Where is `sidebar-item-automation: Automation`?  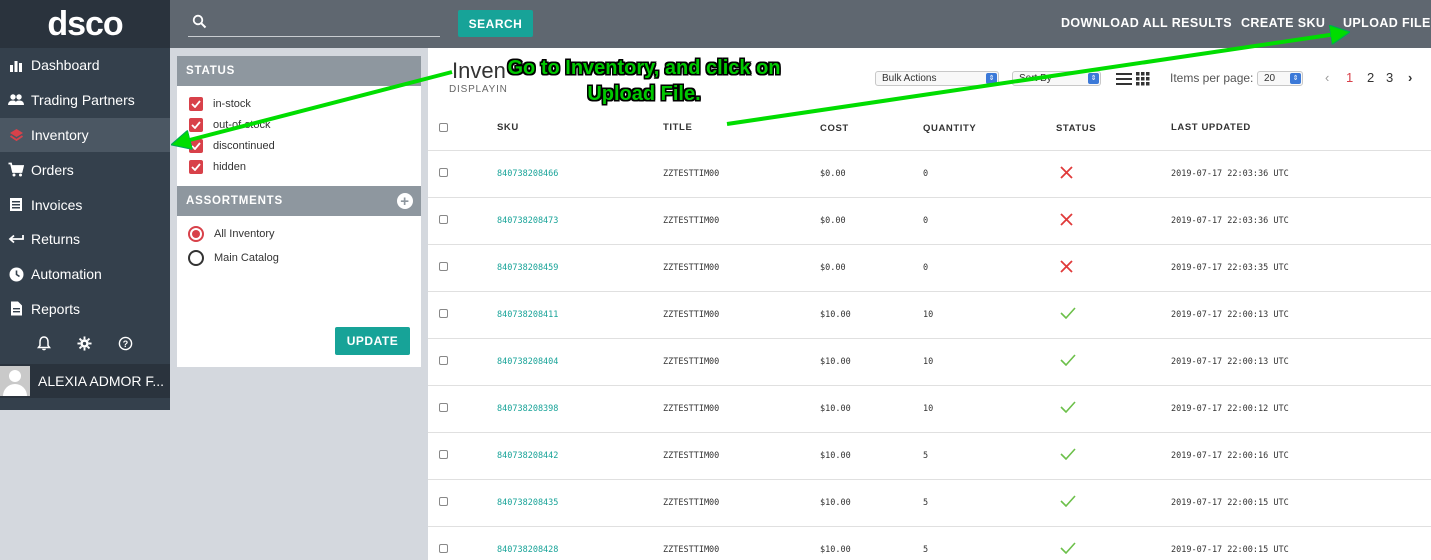
sidebar-item-automation: Automation is located at coordinates (85, 274).